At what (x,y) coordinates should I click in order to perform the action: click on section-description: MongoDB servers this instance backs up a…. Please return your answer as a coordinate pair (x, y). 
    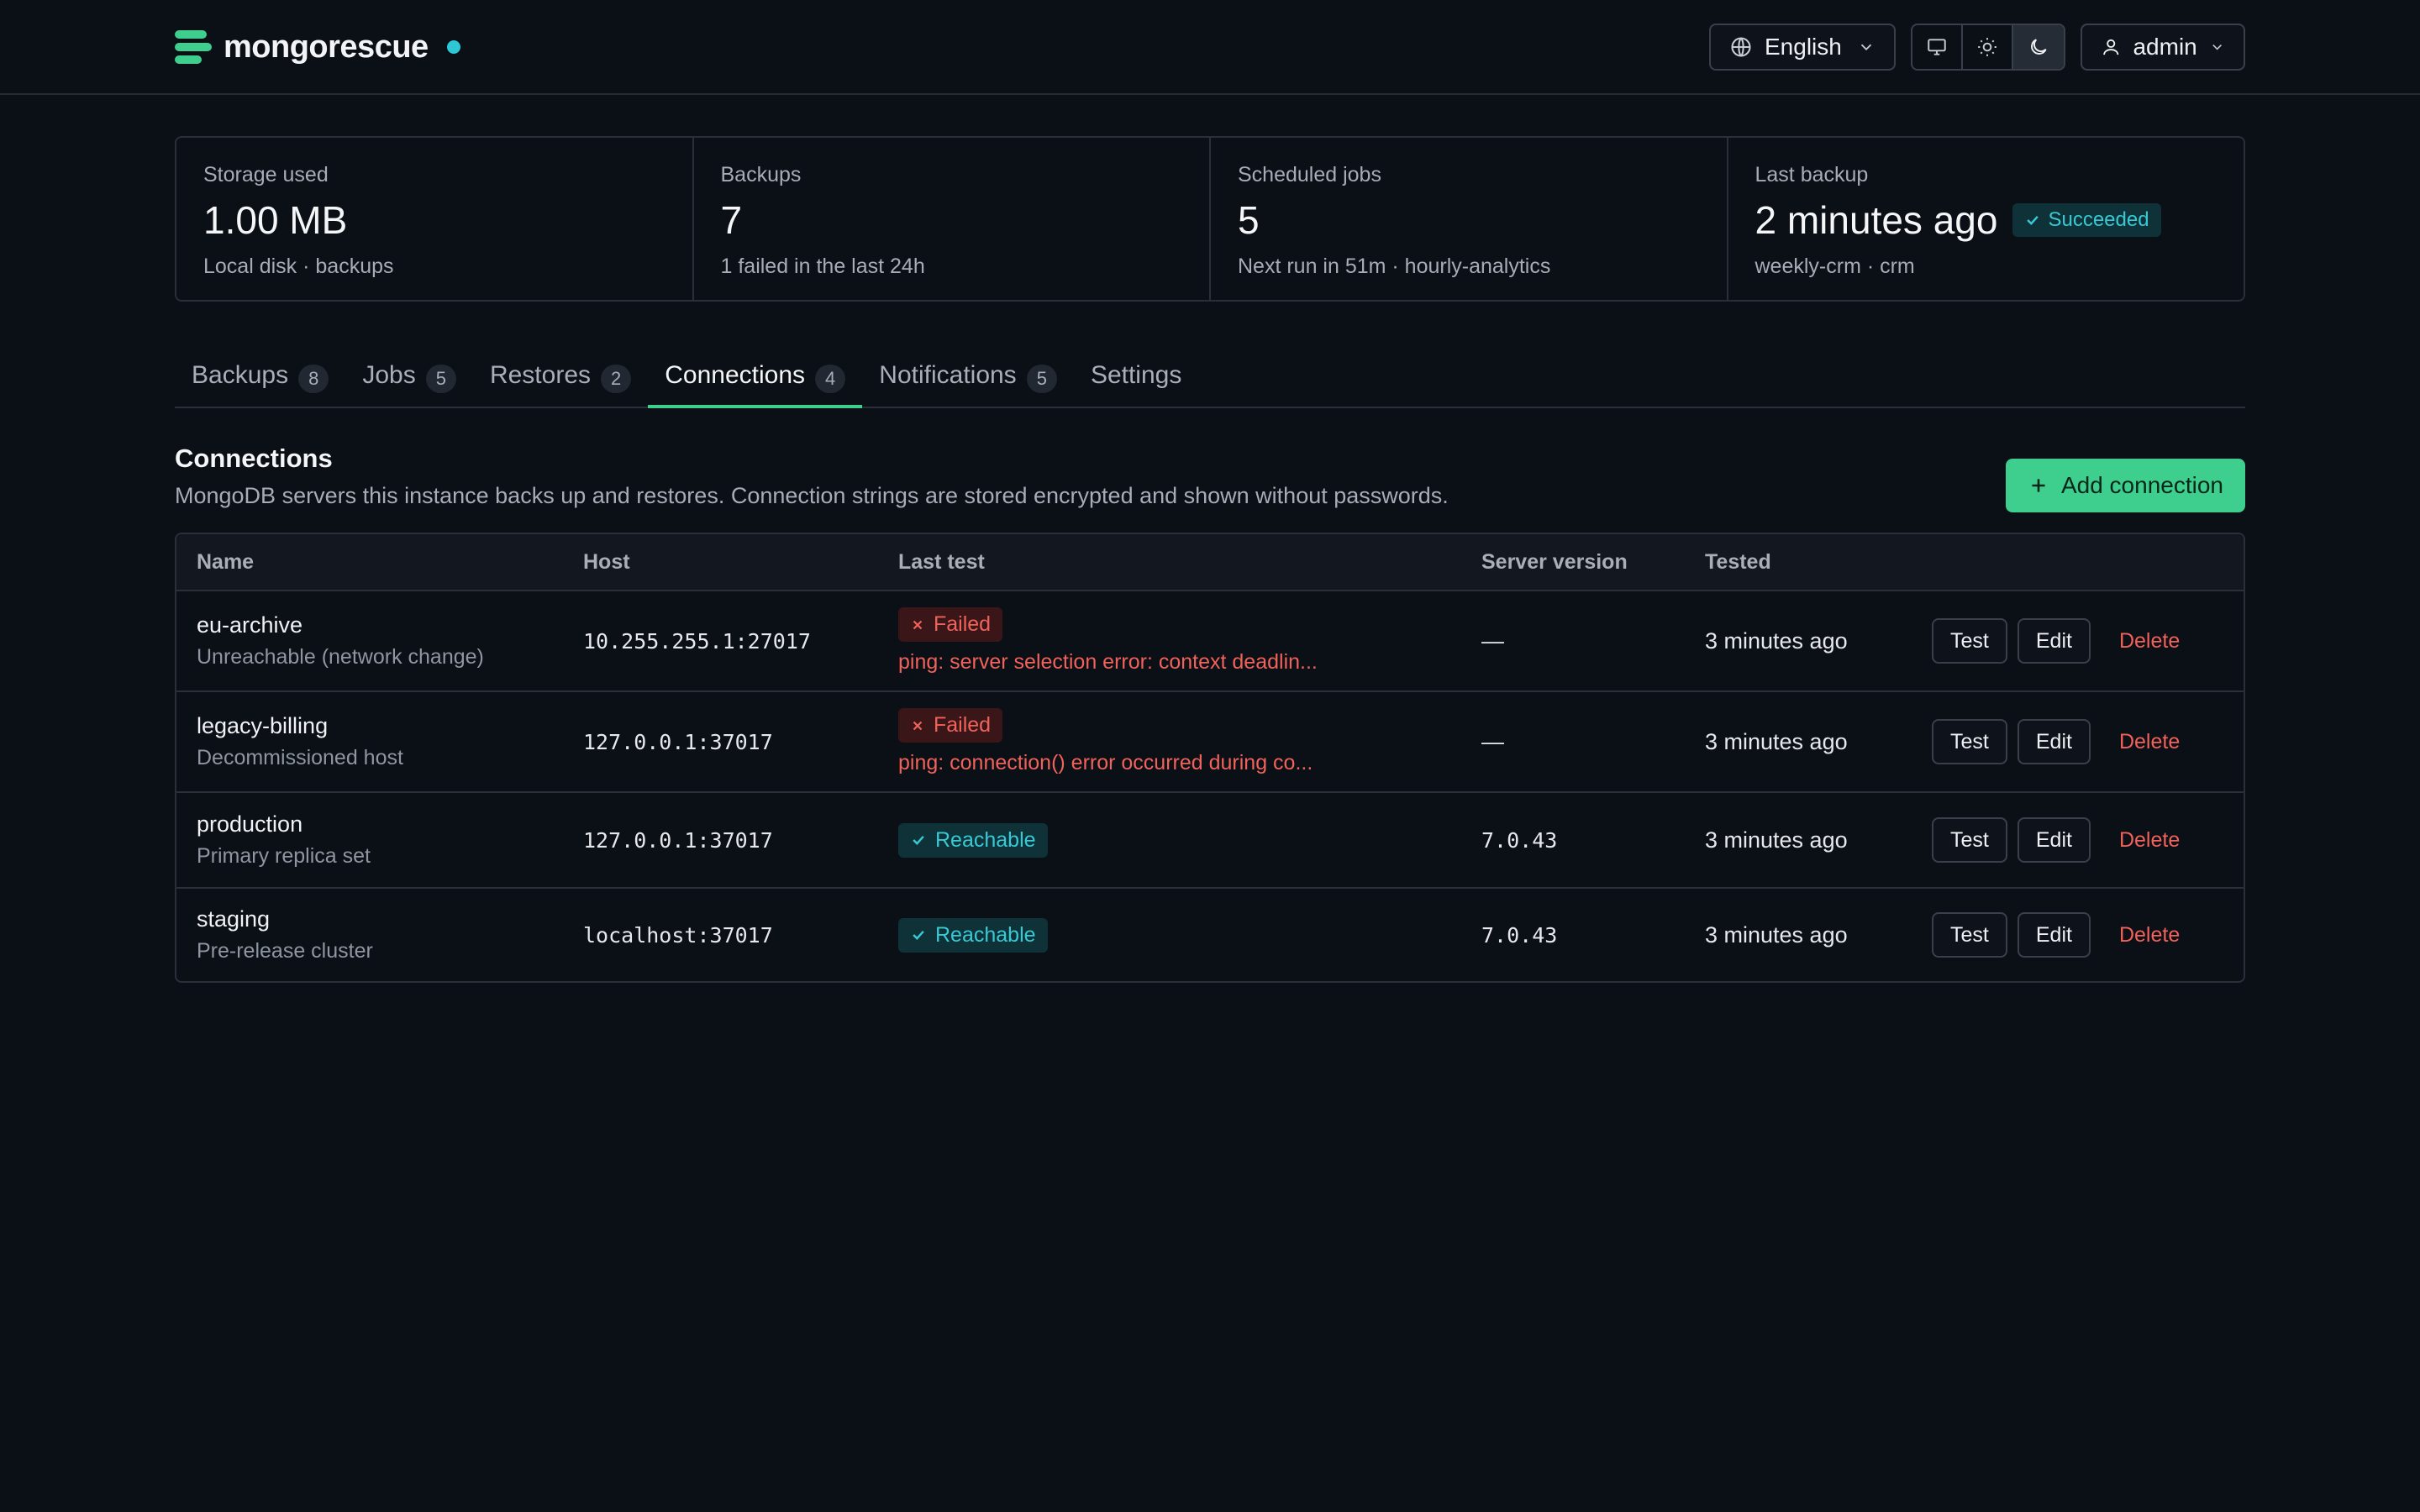
    Looking at the image, I should click on (812, 495).